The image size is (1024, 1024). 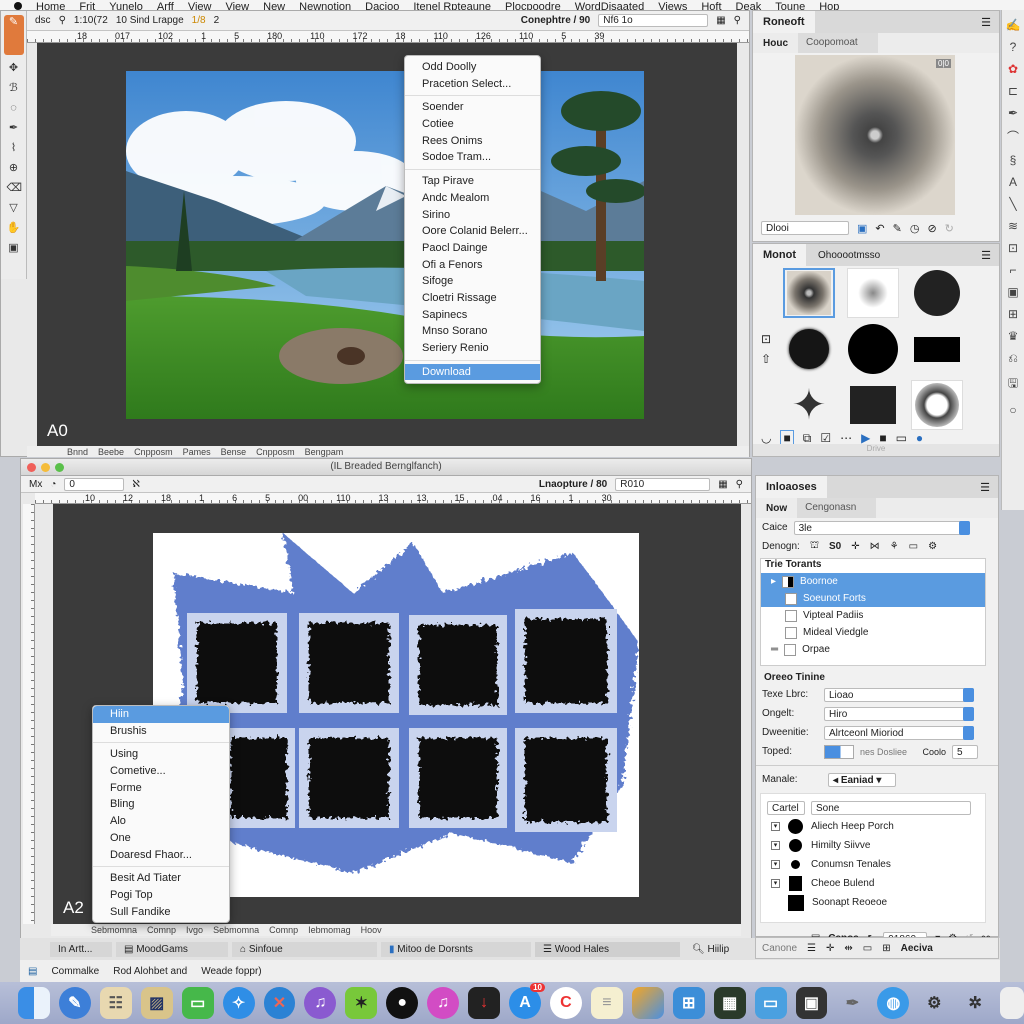 What do you see at coordinates (472, 372) in the screenshot?
I see `menu-item-download: Download` at bounding box center [472, 372].